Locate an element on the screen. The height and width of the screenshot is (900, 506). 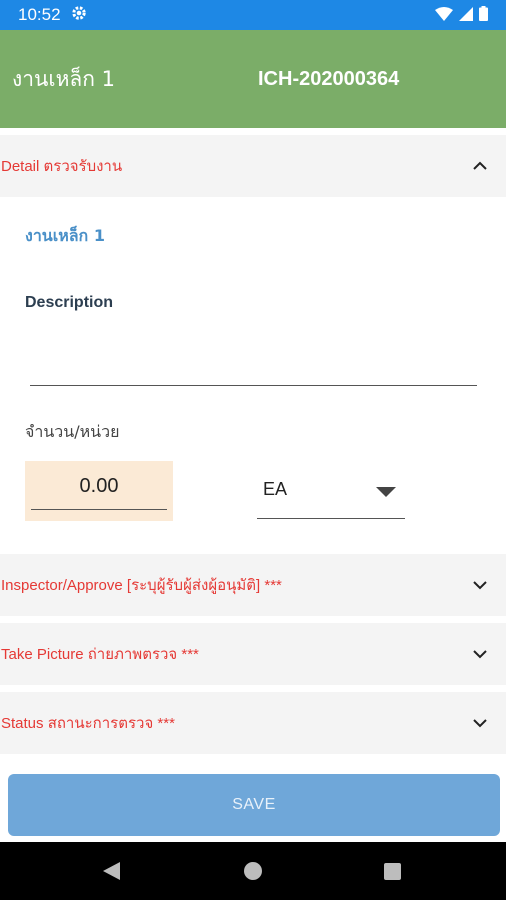
section-status-title: Status สถานะการตรวจ *** is located at coordinates (88, 723).